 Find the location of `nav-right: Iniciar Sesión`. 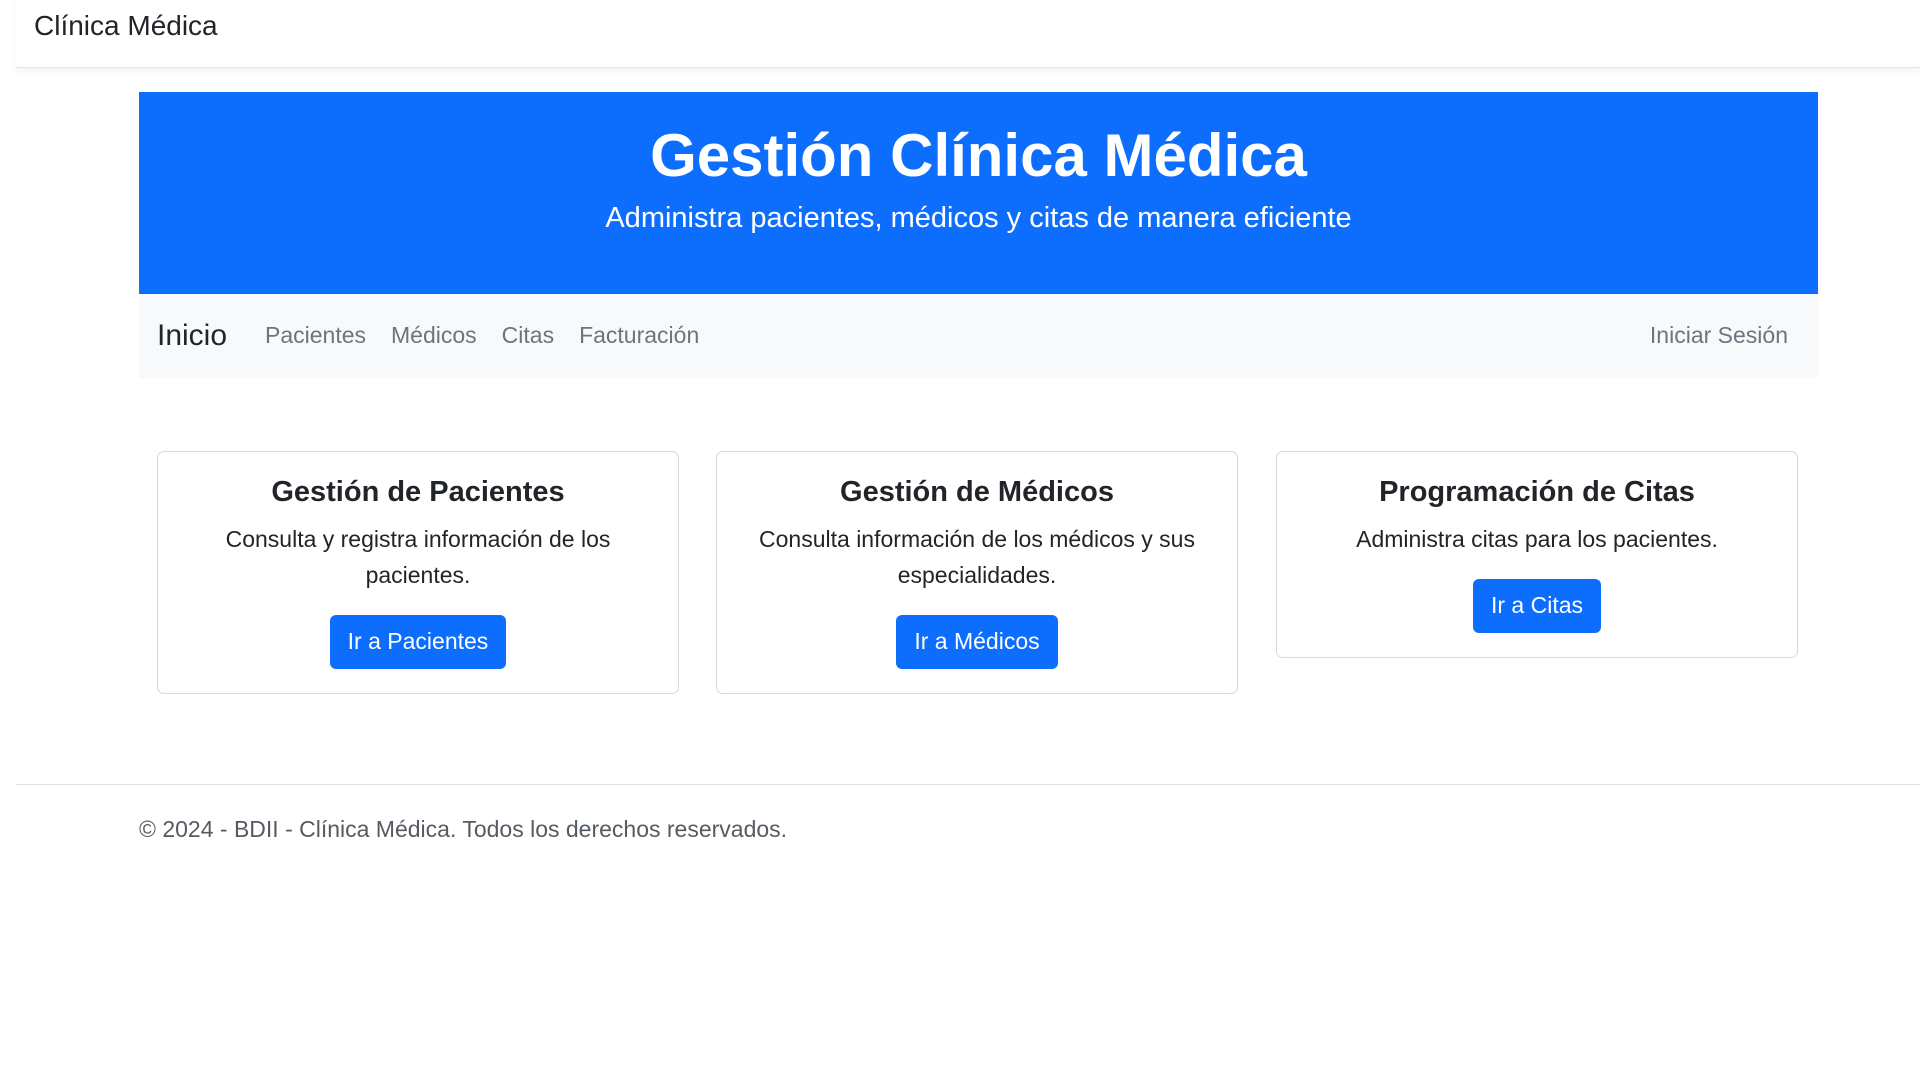

nav-right: Iniciar Sesión is located at coordinates (1719, 335).